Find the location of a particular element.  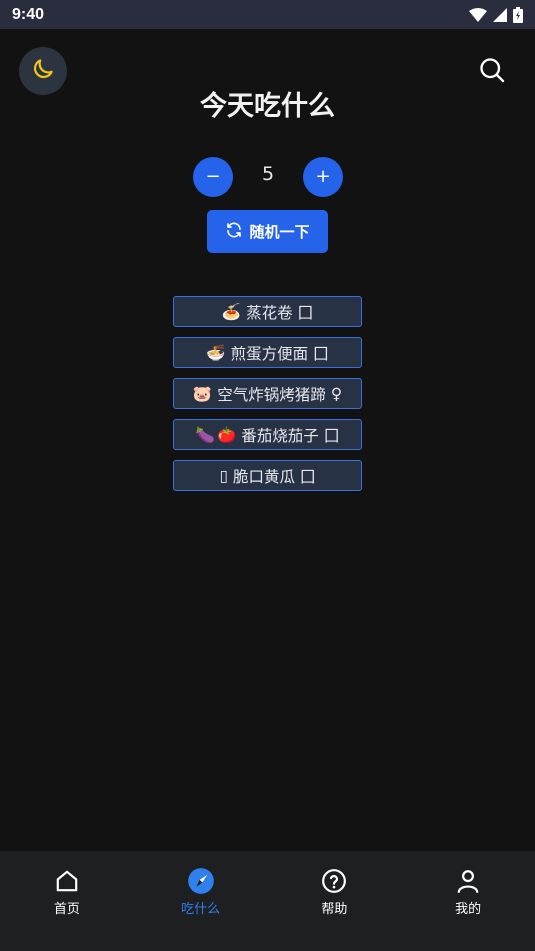

increase-button: + is located at coordinates (323, 177).